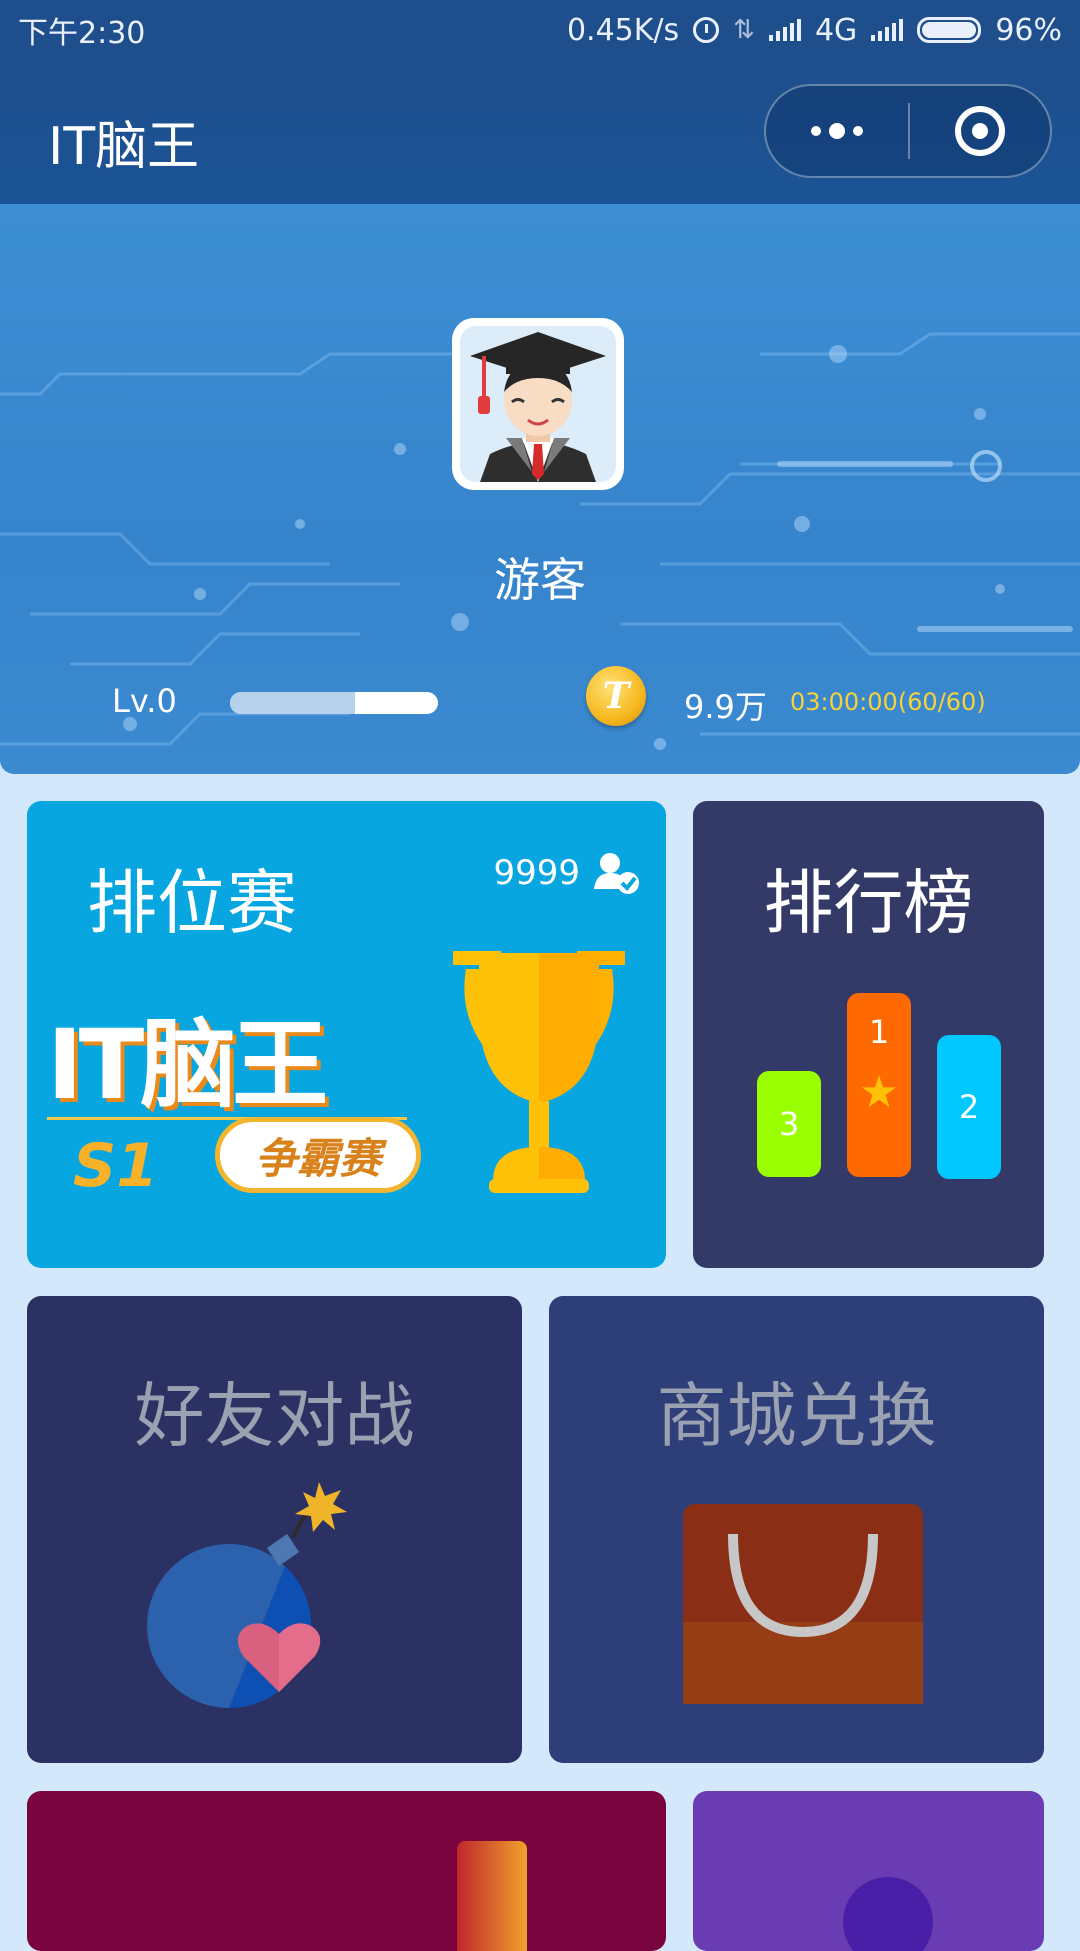  I want to click on xp-progress-bar, so click(334, 703).